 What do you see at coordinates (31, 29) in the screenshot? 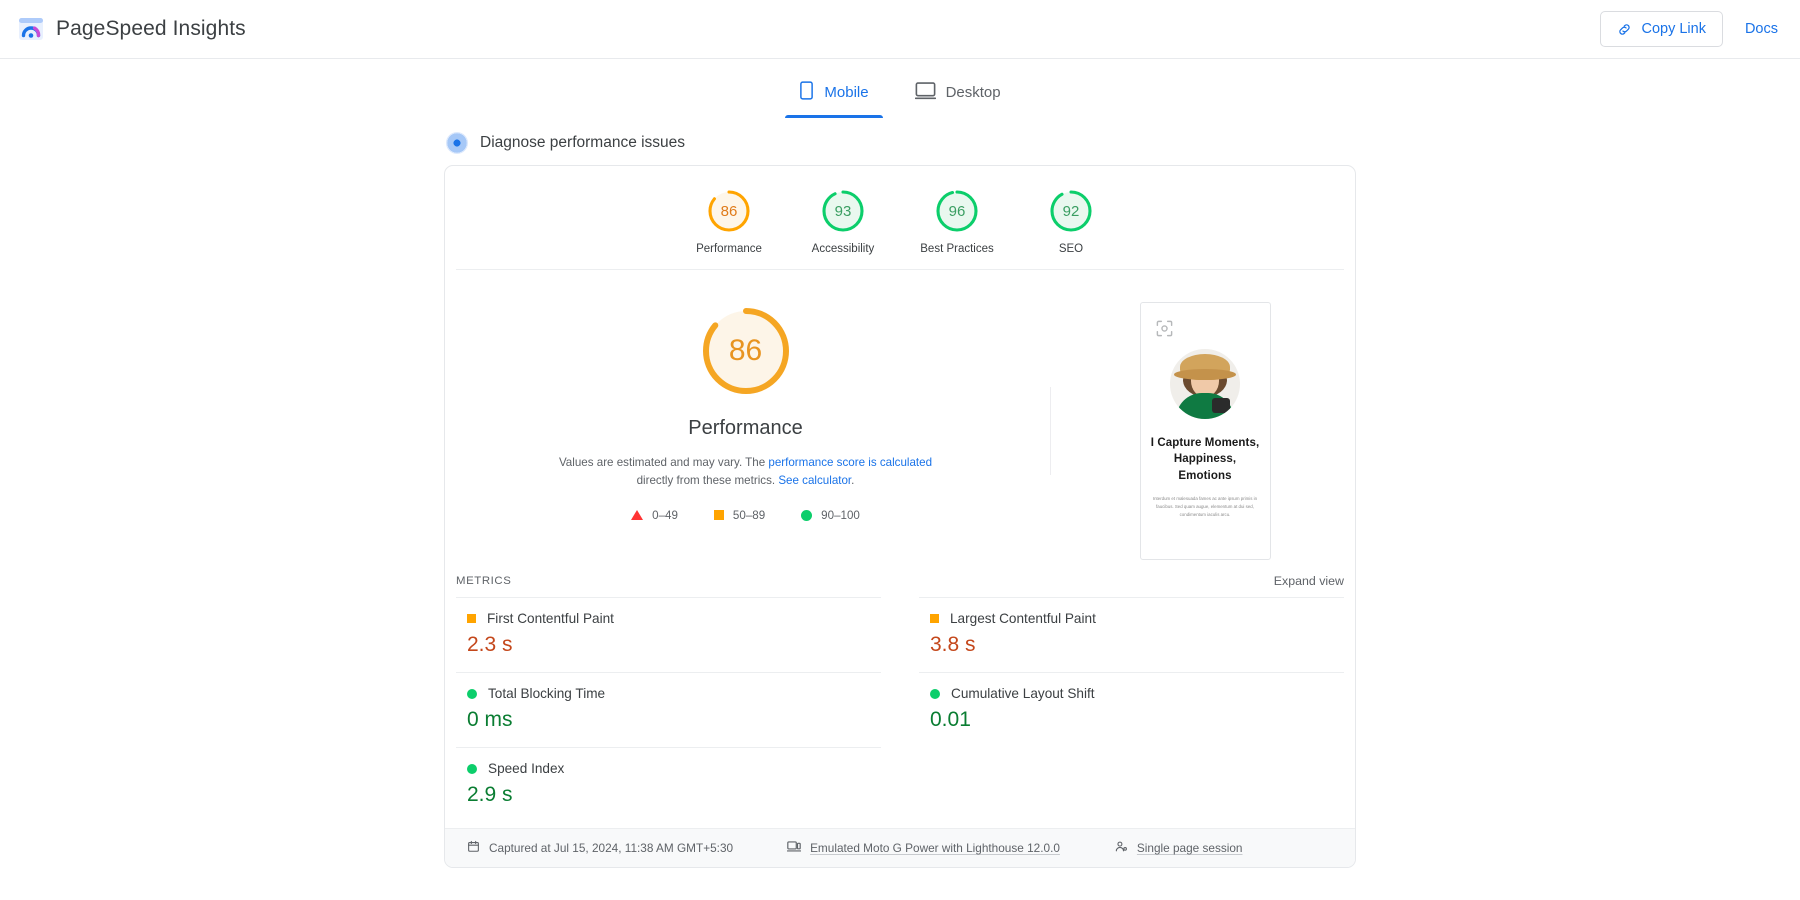
I see `pagespeed-logo-icon` at bounding box center [31, 29].